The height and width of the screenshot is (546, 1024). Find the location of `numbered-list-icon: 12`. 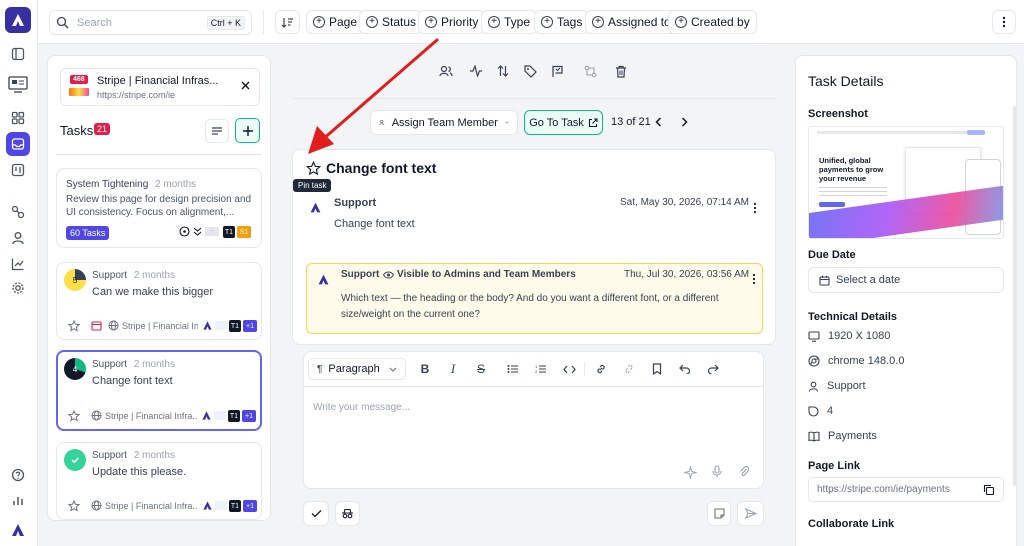

numbered-list-icon: 12 is located at coordinates (541, 369).